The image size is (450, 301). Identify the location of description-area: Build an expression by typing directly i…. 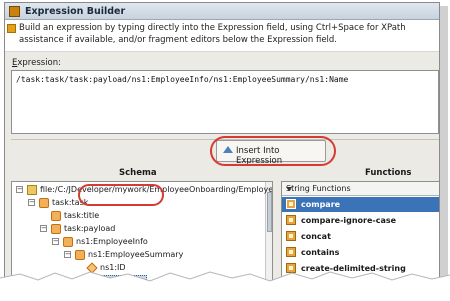
(222, 36).